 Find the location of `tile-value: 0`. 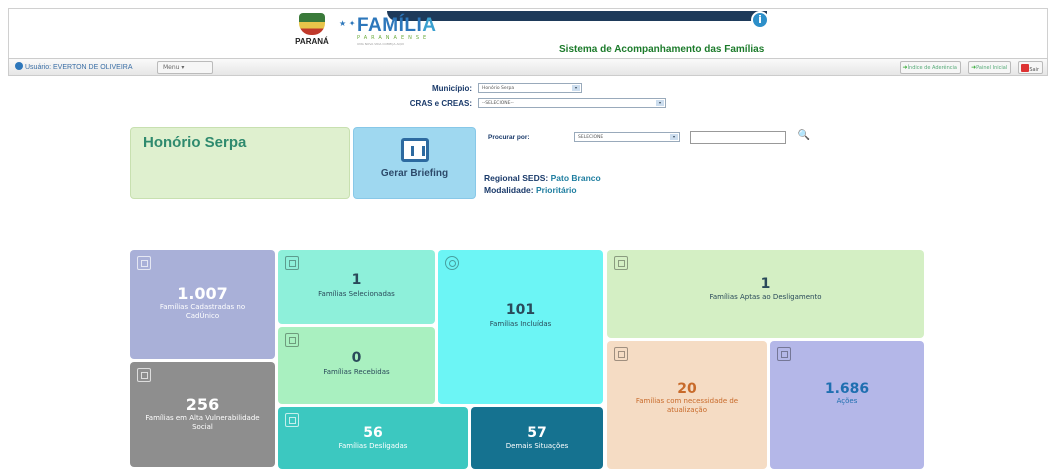

tile-value: 0 is located at coordinates (356, 358).